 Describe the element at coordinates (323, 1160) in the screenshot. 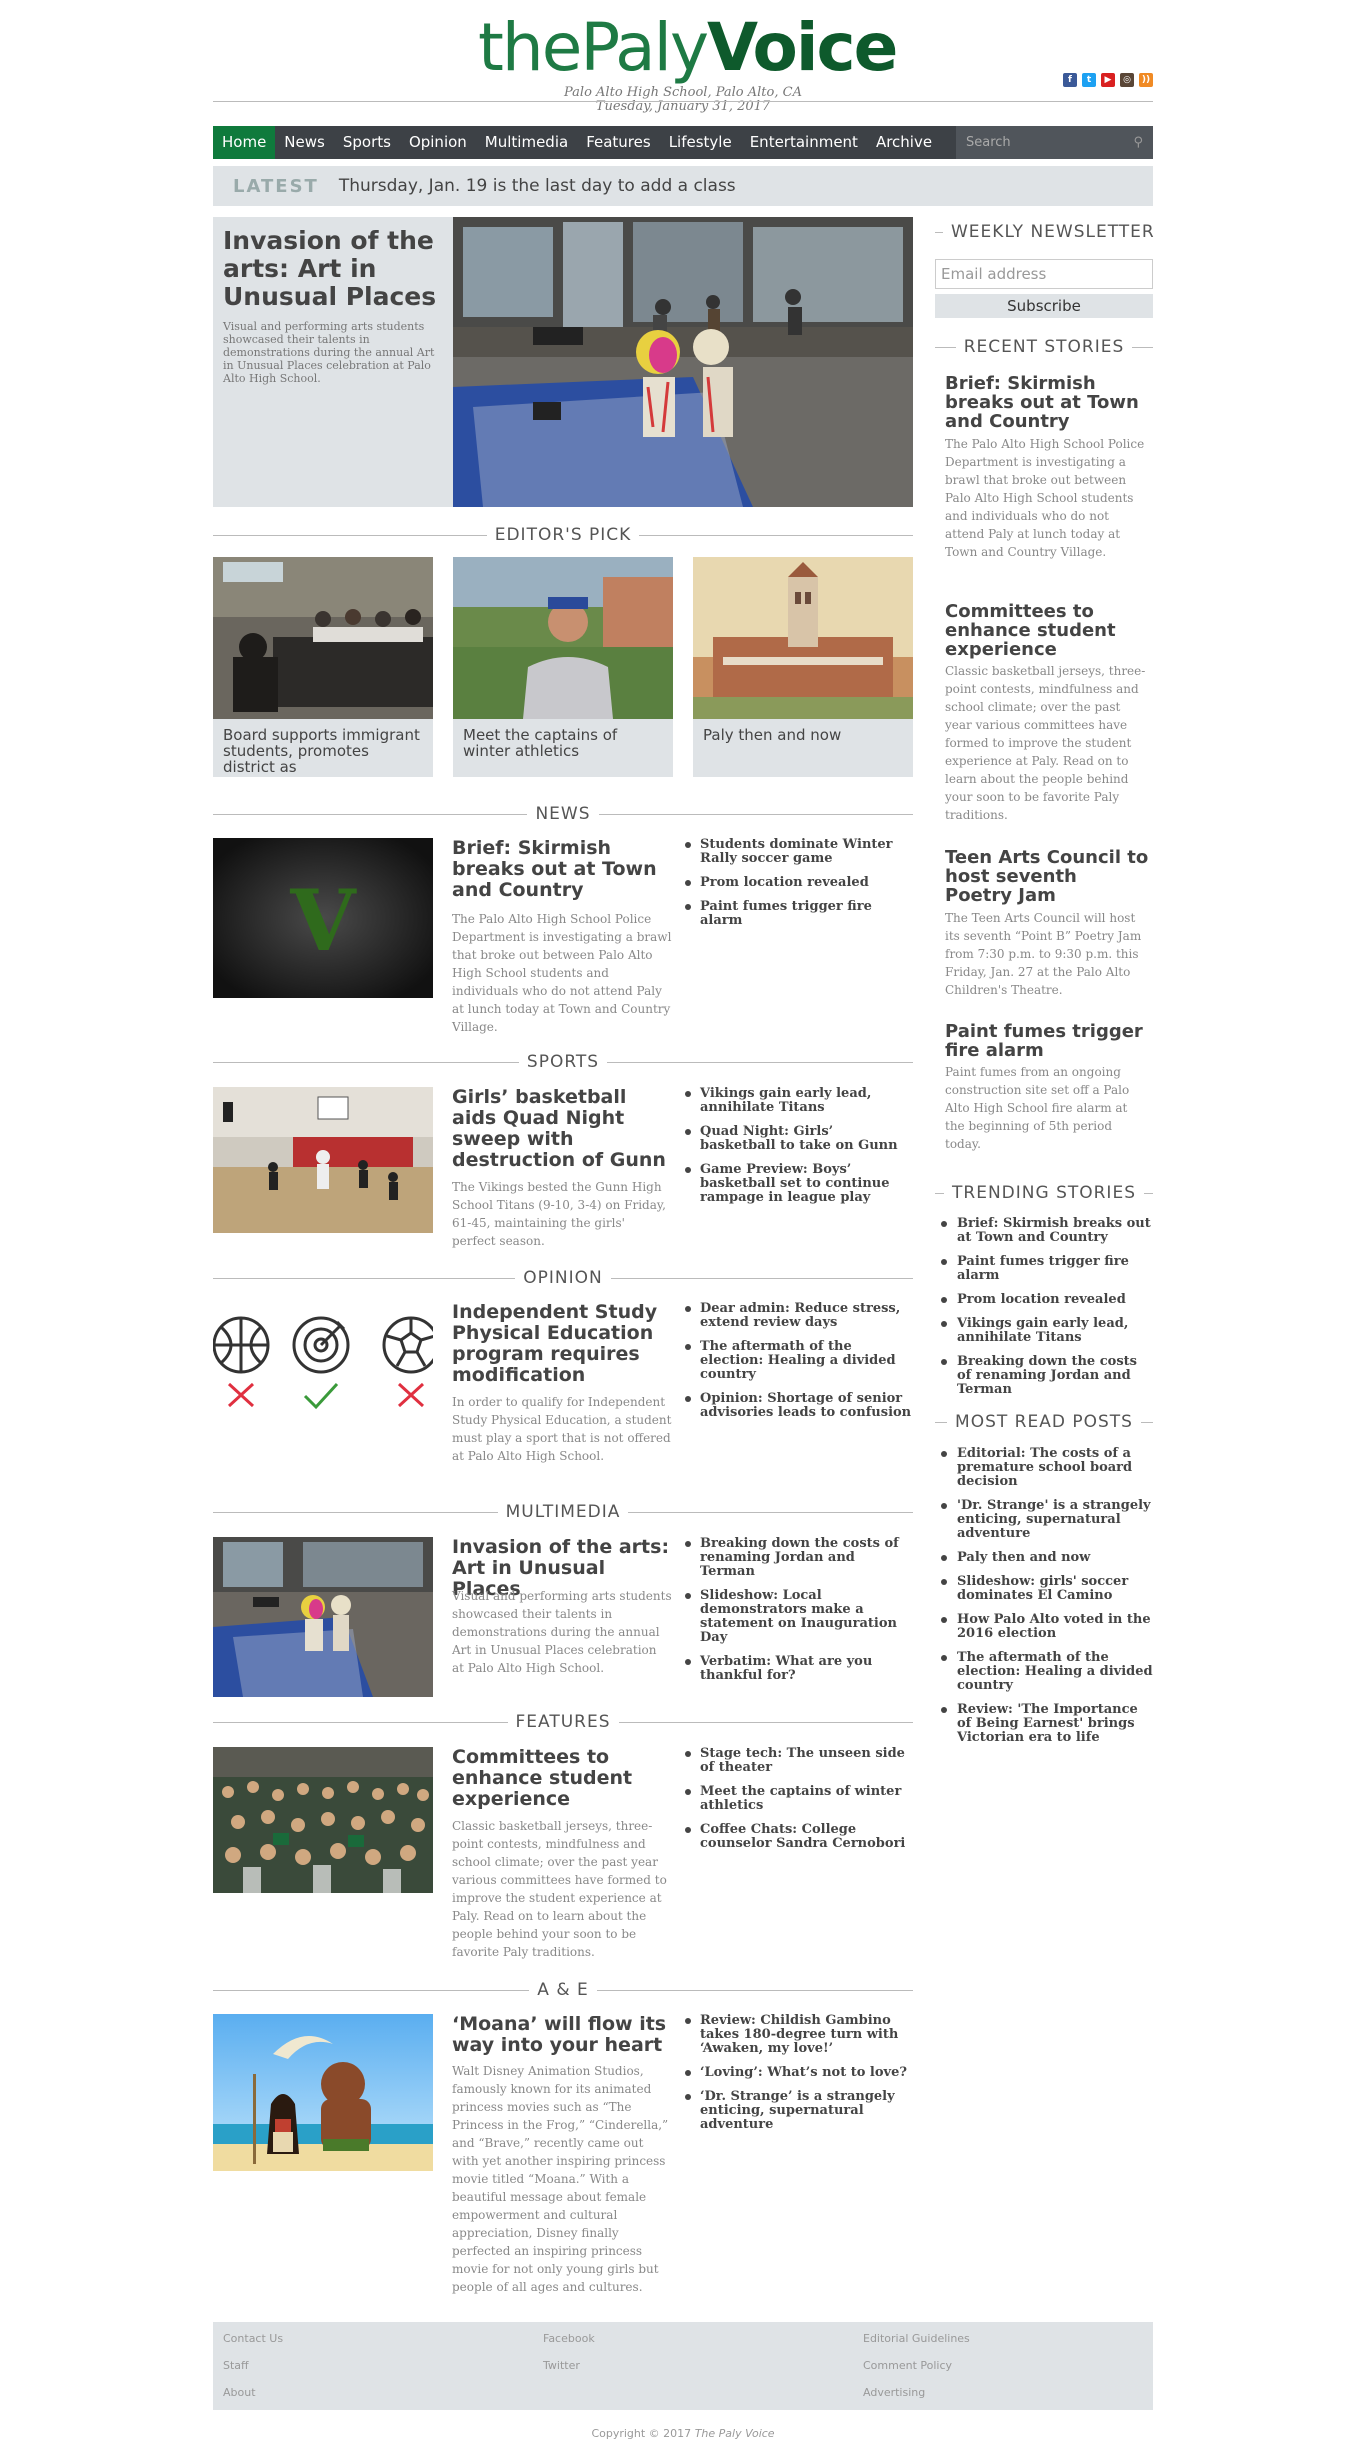

I see `sports-photo` at that location.